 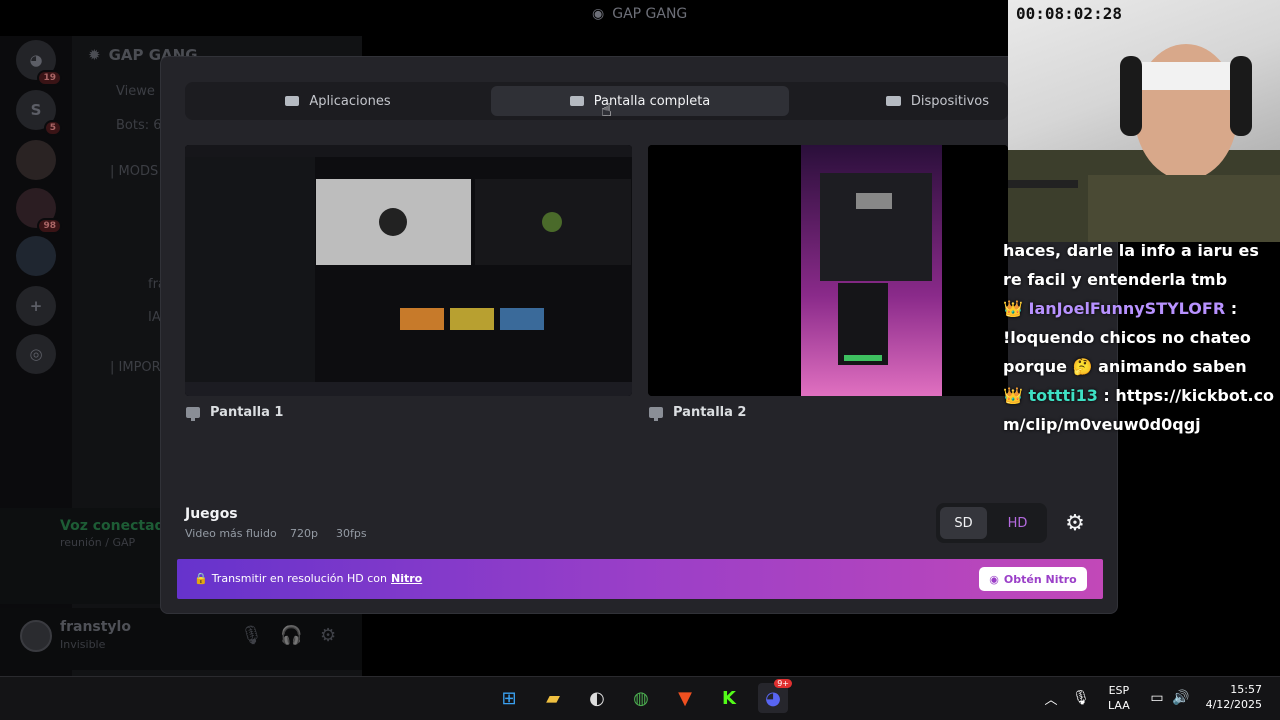 What do you see at coordinates (292, 101) in the screenshot?
I see `window-icon` at bounding box center [292, 101].